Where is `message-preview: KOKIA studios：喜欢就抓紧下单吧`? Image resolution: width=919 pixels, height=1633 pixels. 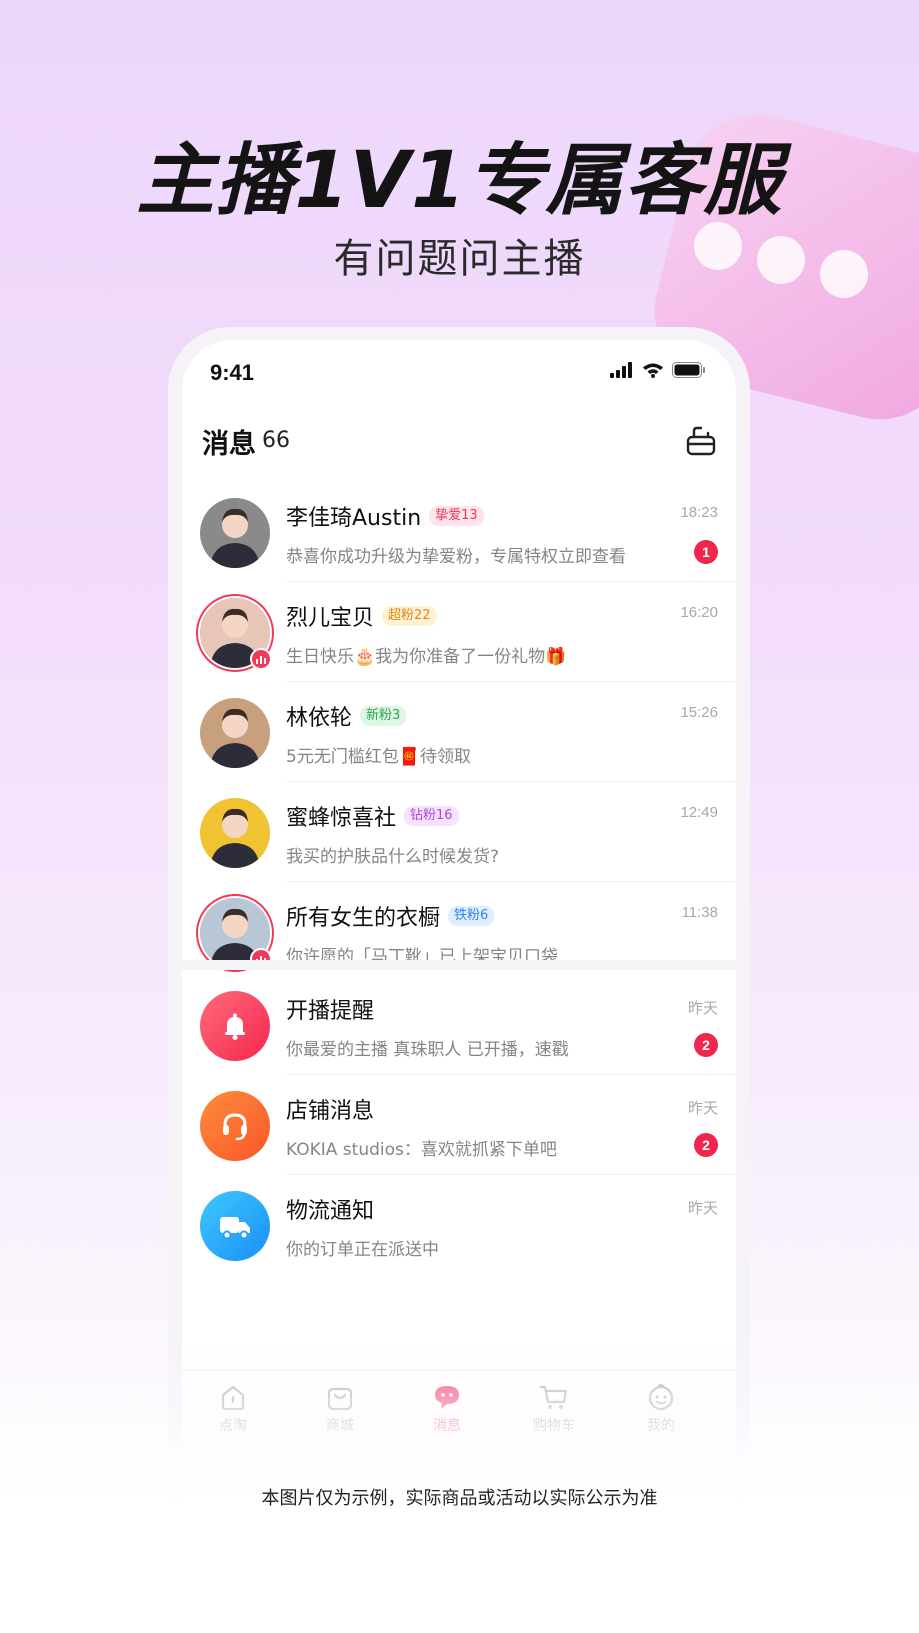
message-preview: KOKIA studios：喜欢就抓紧下单吧 is located at coordinates (421, 1150).